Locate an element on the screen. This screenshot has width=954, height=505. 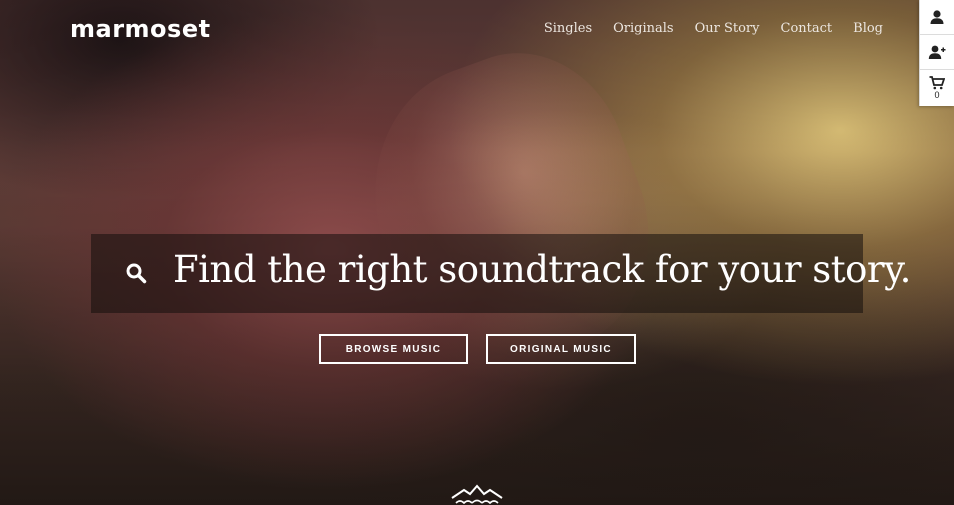
signup-button is located at coordinates (937, 52).